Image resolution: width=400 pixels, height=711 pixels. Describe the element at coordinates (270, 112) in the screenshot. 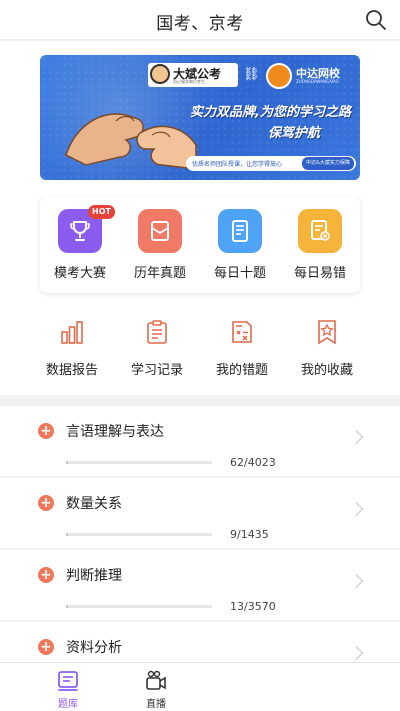

I see `banner-slogan-line1: 实力双品牌,为您的学习之路` at that location.